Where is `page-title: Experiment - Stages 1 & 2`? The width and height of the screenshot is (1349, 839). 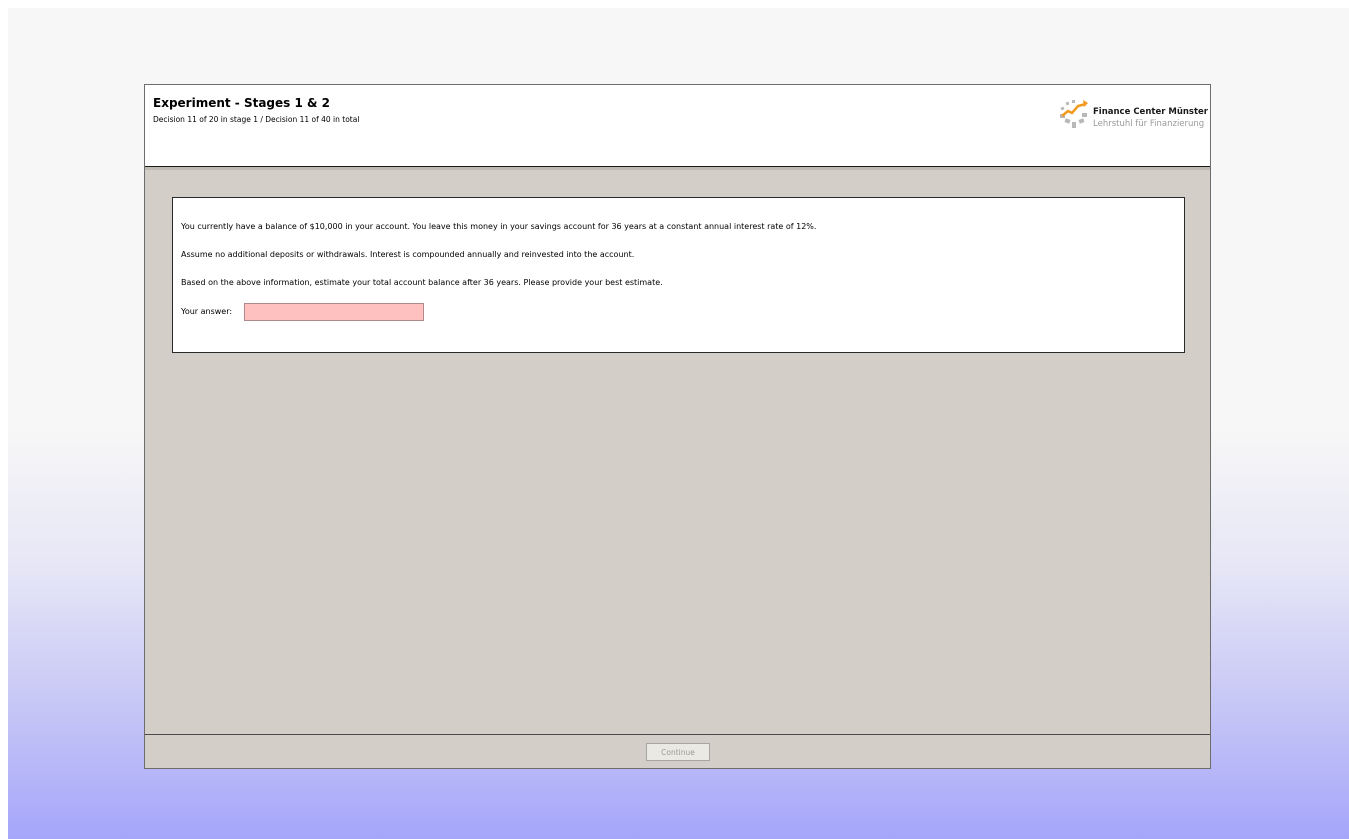 page-title: Experiment - Stages 1 & 2 is located at coordinates (241, 103).